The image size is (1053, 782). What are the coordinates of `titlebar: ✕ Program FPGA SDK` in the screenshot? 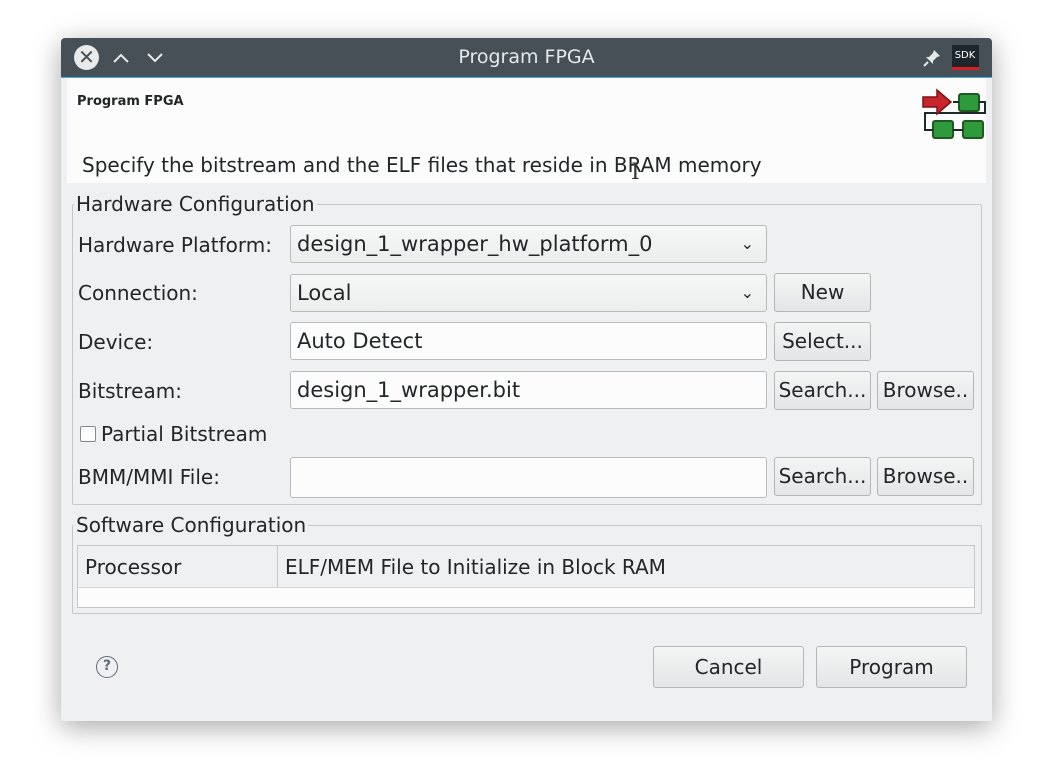 It's located at (526, 57).